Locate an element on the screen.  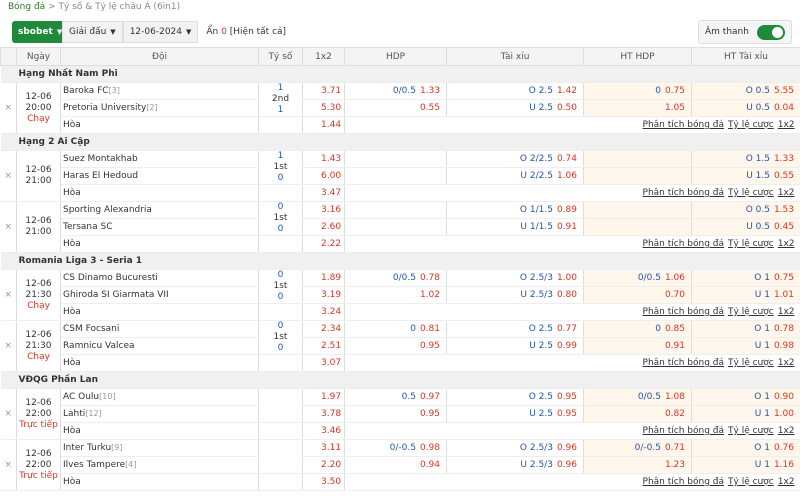
league-name: Hạng 2 Ai Cập is located at coordinates (400, 142).